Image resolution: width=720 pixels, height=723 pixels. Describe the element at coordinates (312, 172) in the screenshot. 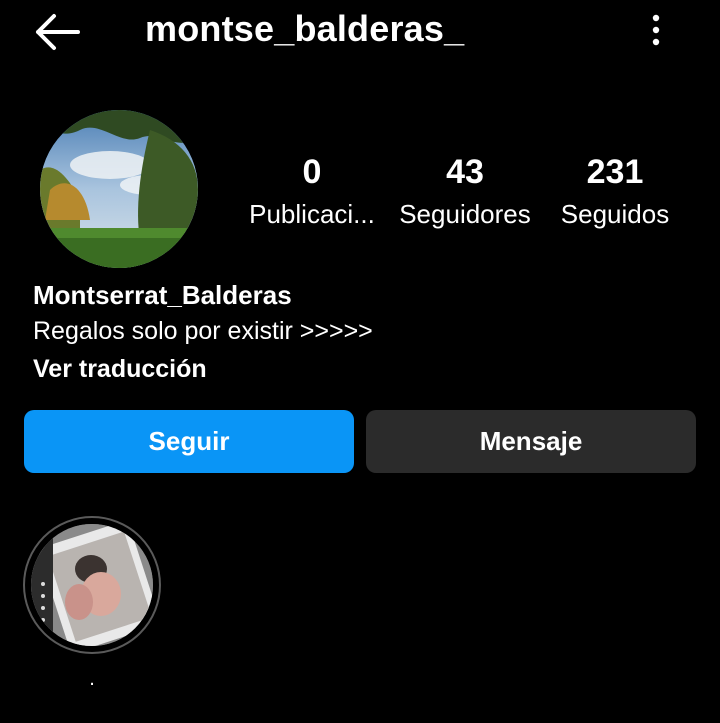

I see `posts-count: 0` at that location.